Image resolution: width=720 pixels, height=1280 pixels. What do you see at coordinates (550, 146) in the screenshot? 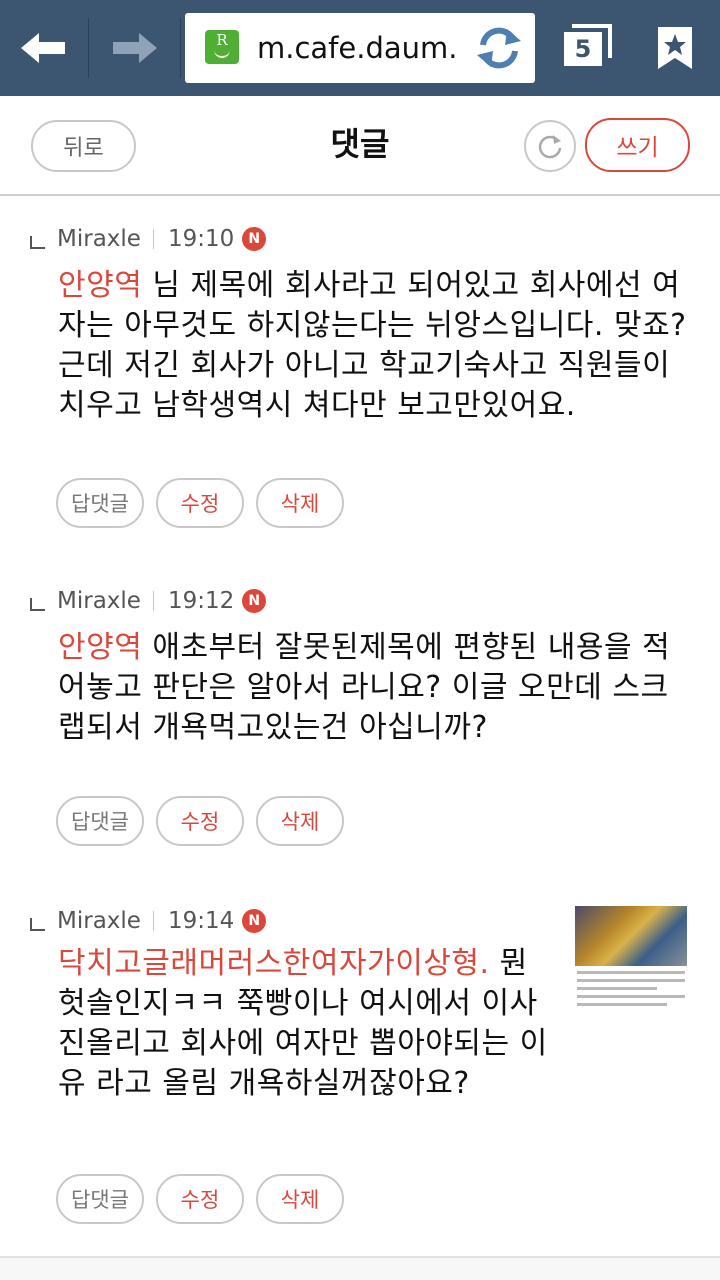
I see `refresh-icon` at bounding box center [550, 146].